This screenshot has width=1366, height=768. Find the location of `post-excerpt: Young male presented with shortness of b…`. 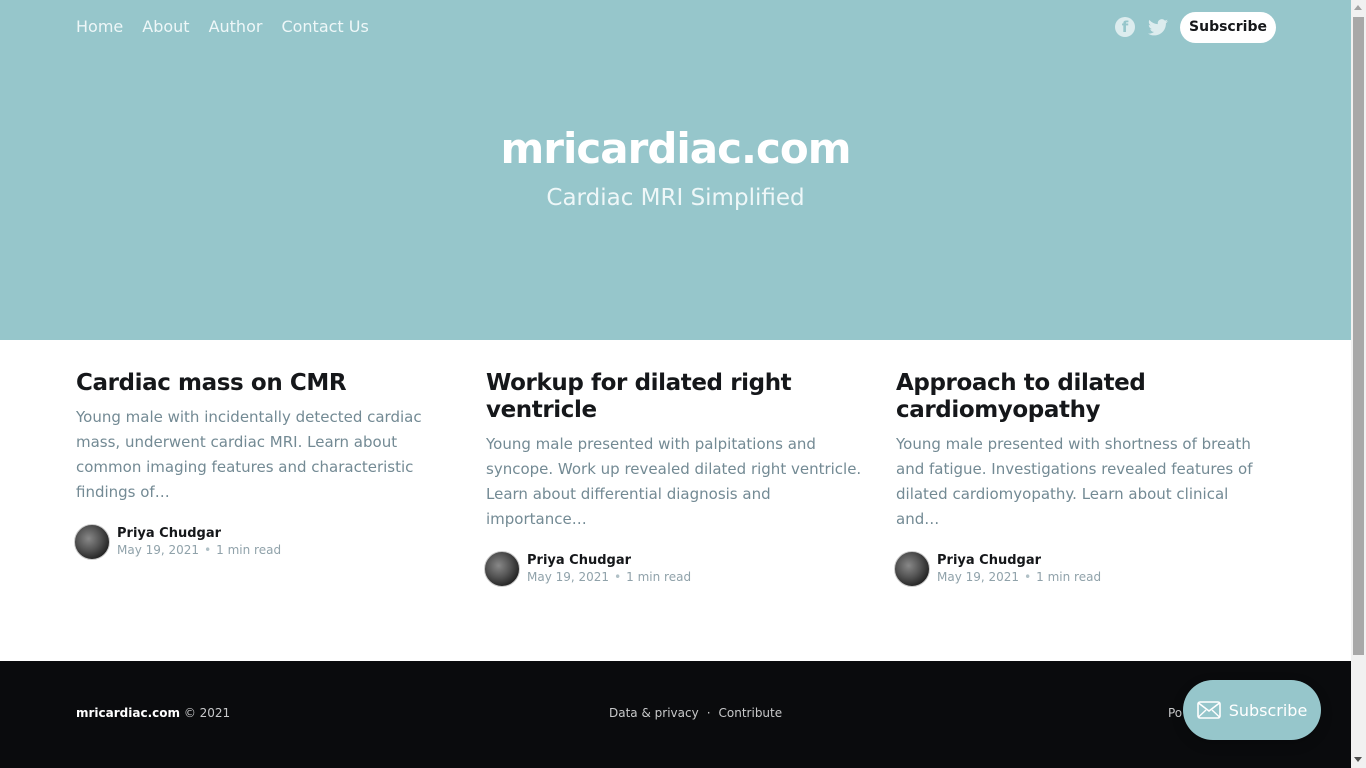

post-excerpt: Young male presented with shortness of b… is located at coordinates (1074, 481).